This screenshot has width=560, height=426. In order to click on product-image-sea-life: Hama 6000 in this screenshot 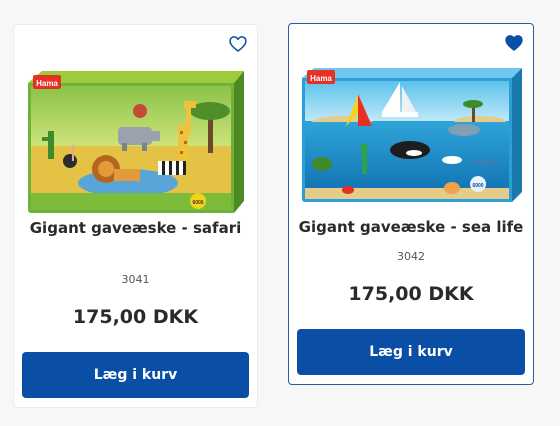, I will do `click(412, 133)`.